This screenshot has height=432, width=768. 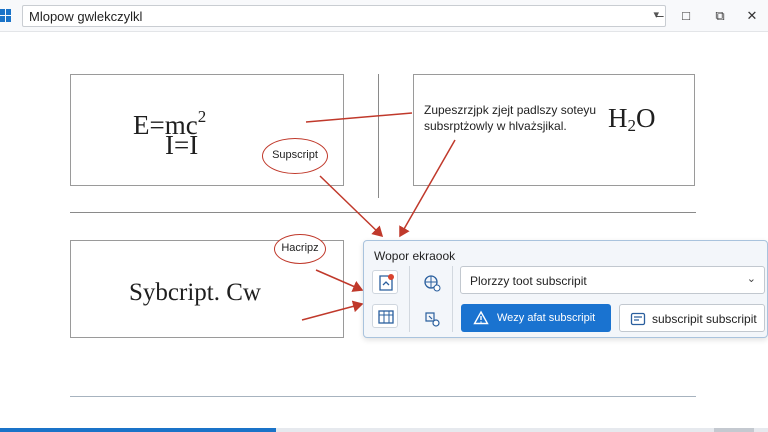 I want to click on text-box-icon, so click(x=638, y=319).